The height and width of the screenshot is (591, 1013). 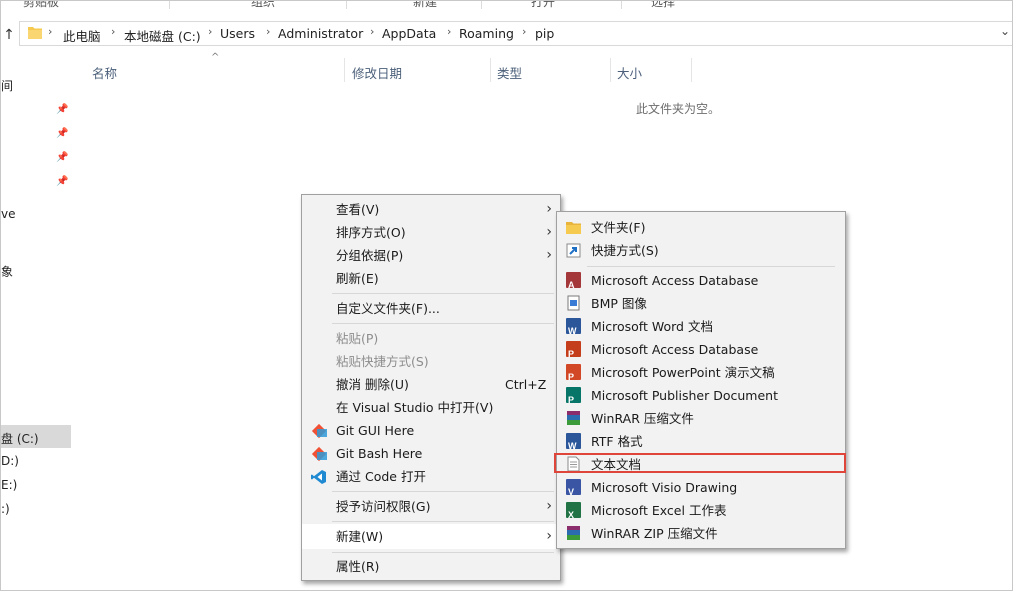 What do you see at coordinates (431, 209) in the screenshot?
I see `menu-item-view: 查看(V) ›` at bounding box center [431, 209].